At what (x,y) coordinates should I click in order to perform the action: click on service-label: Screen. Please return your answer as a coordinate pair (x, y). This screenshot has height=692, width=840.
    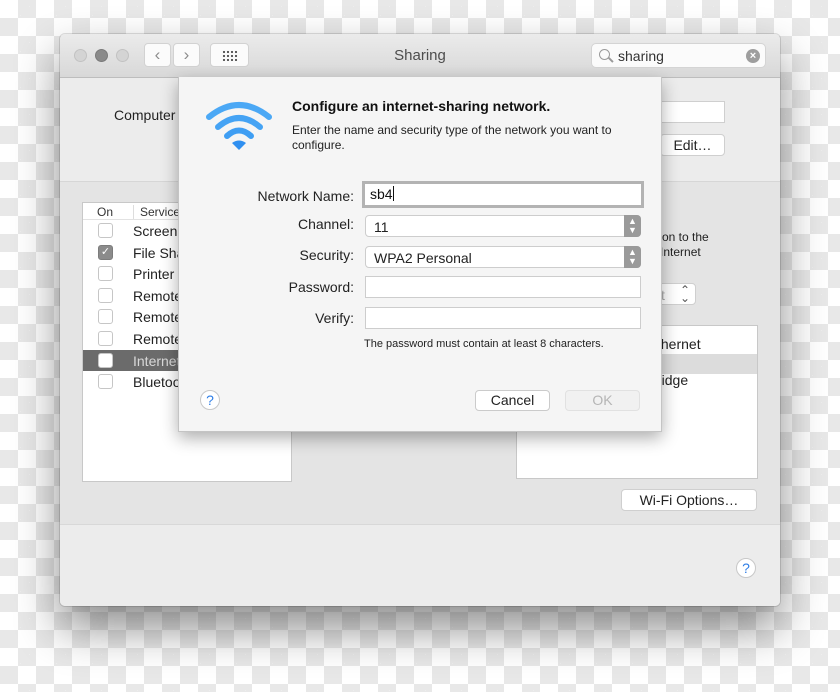
    Looking at the image, I should click on (155, 231).